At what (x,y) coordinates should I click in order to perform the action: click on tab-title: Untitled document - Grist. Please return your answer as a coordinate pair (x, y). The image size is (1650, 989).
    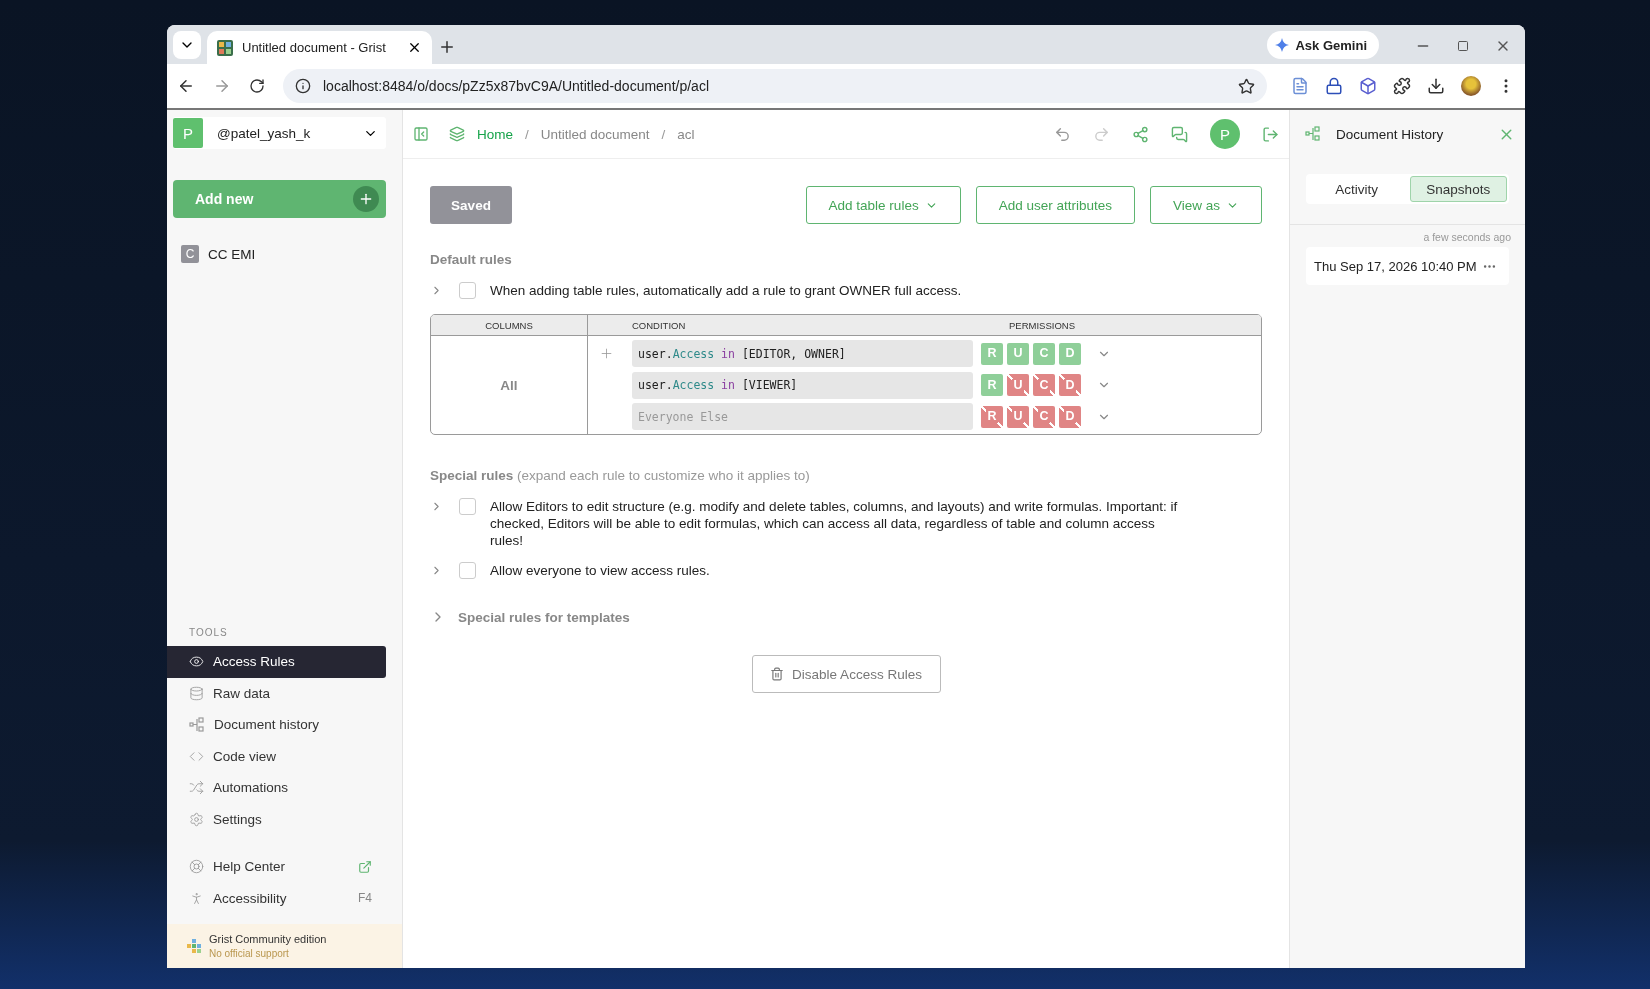
    Looking at the image, I should click on (314, 47).